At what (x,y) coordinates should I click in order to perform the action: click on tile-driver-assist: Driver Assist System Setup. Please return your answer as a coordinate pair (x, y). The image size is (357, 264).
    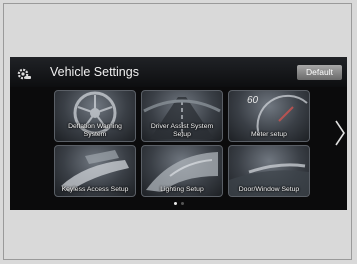
    Looking at the image, I should click on (182, 116).